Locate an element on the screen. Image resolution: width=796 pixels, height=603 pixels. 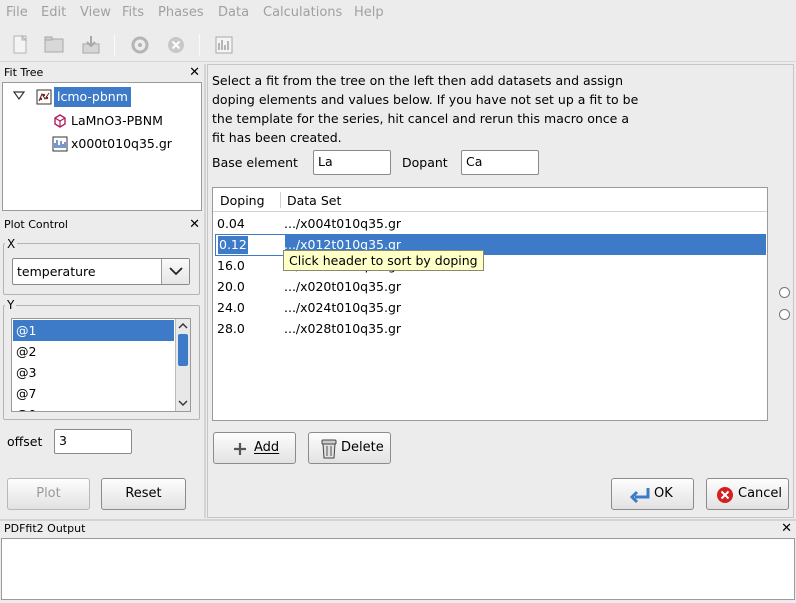
tree-node-phase: LaMnO3-PBNM is located at coordinates (117, 121).